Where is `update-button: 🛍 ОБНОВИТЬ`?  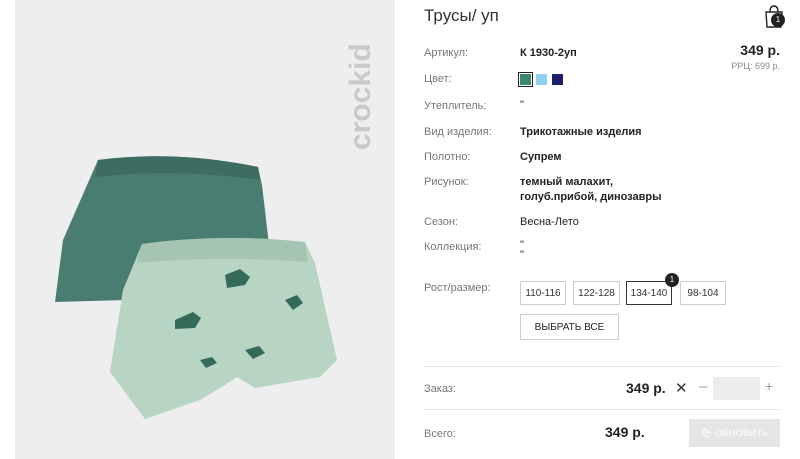 update-button: 🛍 ОБНОВИТЬ is located at coordinates (734, 433).